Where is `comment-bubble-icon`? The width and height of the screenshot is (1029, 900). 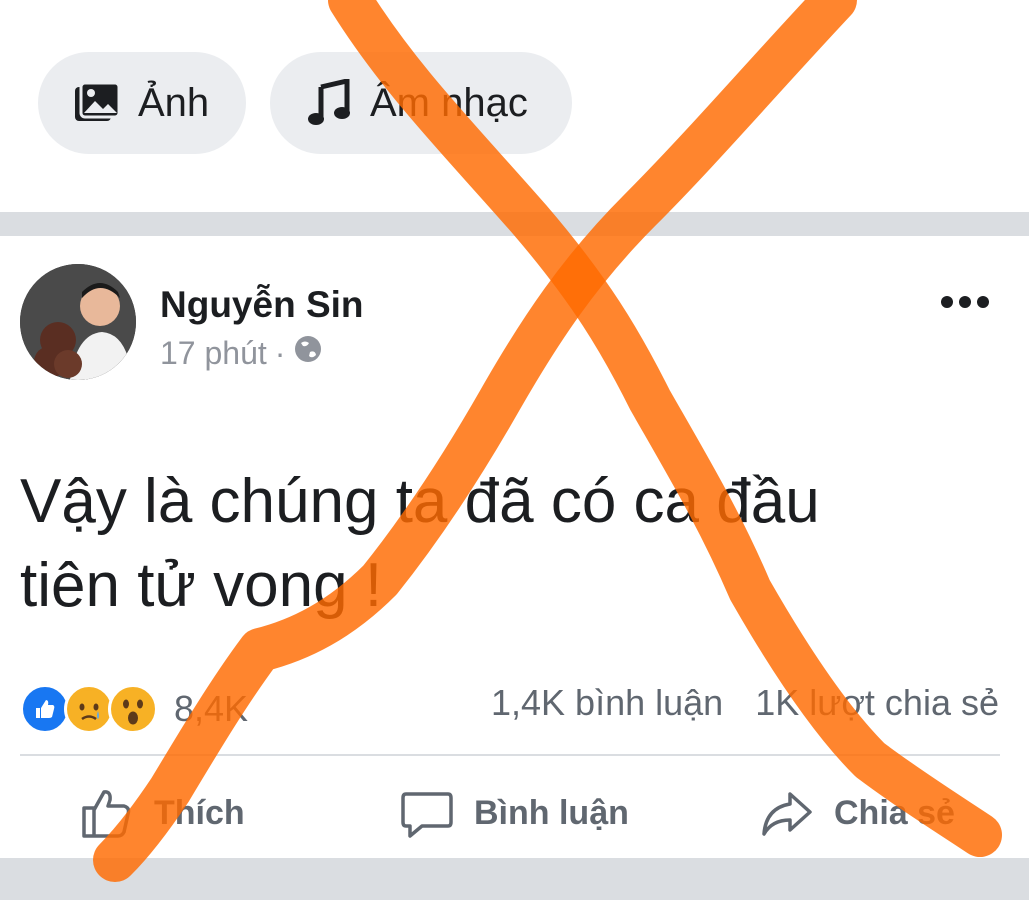
comment-bubble-icon is located at coordinates (427, 813).